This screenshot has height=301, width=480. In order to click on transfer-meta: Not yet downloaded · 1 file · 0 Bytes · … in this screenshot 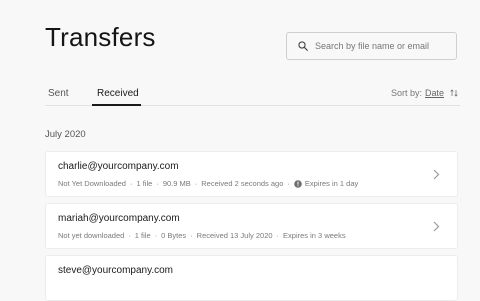, I will do `click(202, 235)`.